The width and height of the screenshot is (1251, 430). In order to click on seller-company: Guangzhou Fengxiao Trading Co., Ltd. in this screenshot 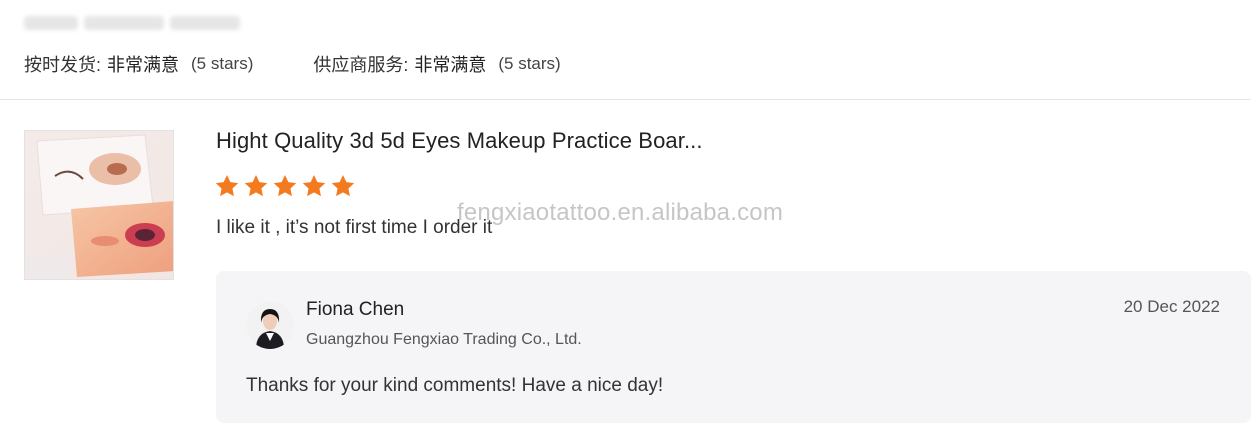, I will do `click(444, 339)`.